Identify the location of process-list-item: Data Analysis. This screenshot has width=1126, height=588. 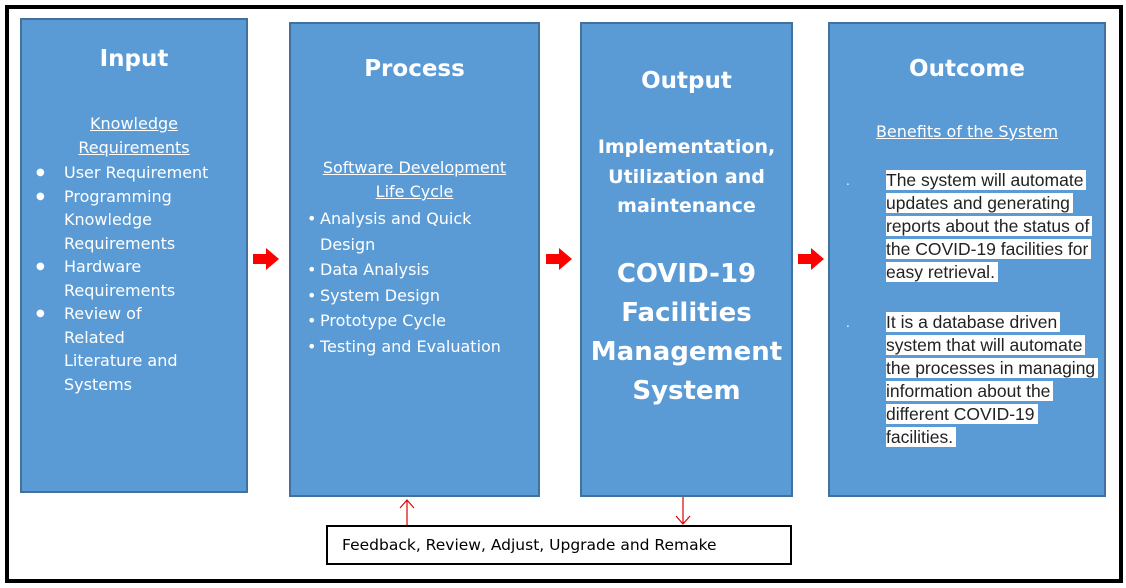
(419, 270).